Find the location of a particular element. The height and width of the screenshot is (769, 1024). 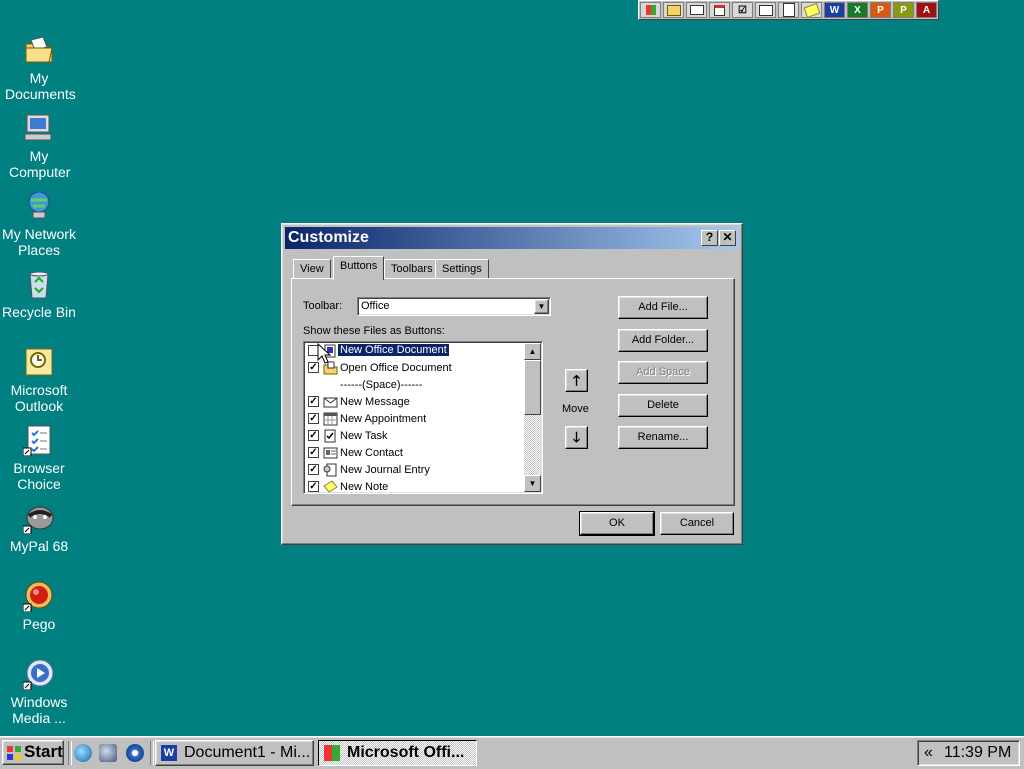

my-documents-icon is located at coordinates (39, 49).